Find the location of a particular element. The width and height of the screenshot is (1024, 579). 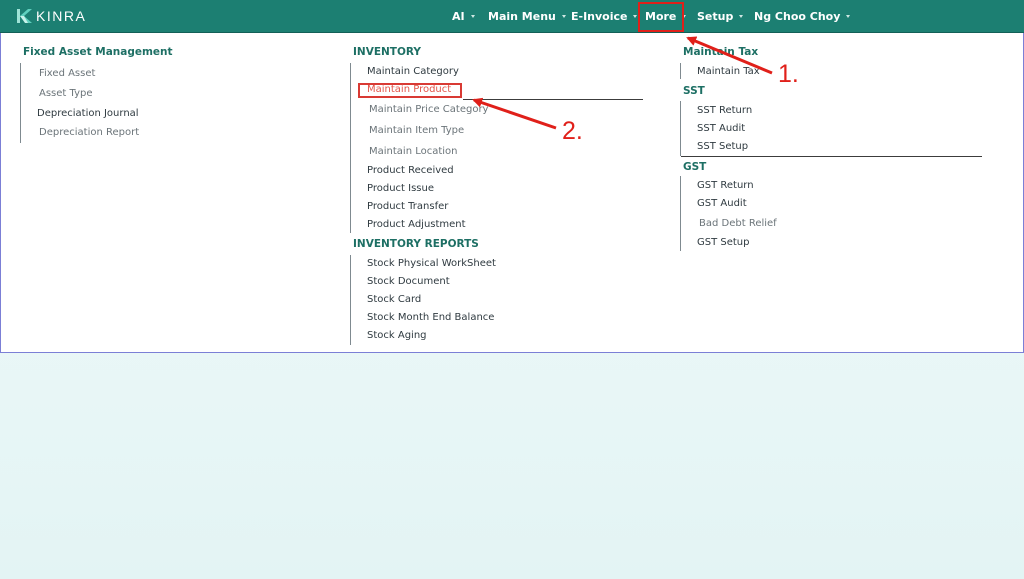

nav-setup: Setup is located at coordinates (720, 16).